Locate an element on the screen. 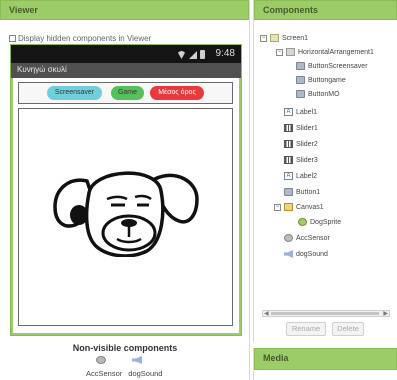 The image size is (397, 380). tree-item-canvas1: − Canvas1 is located at coordinates (299, 207).